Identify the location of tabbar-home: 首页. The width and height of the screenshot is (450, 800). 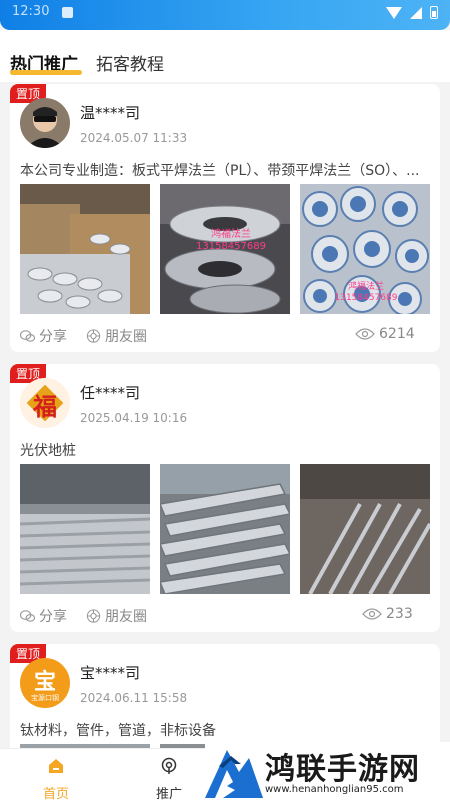
(56, 778).